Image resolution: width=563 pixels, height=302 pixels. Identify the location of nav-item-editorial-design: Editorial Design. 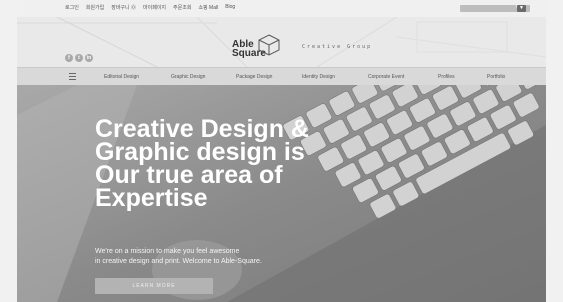
(121, 77).